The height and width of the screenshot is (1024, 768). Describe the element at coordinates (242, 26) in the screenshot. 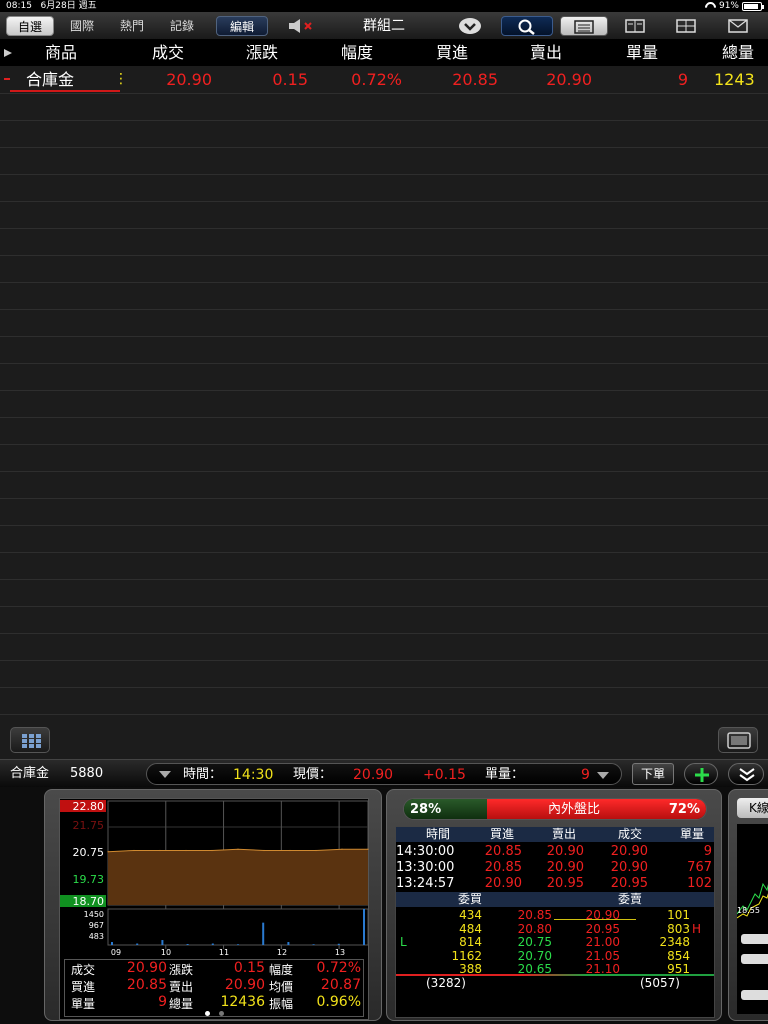

I see `edit-button: 編輯` at that location.